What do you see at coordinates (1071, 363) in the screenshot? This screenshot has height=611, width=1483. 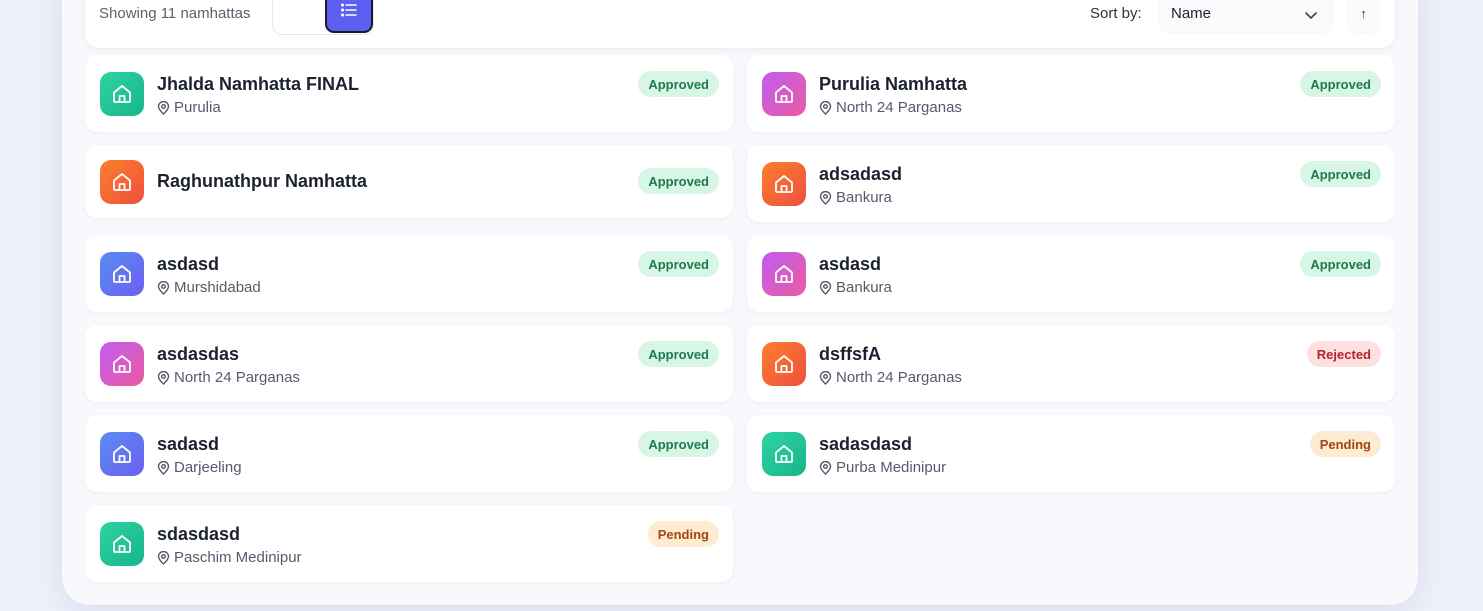 I see `namhatta-card: dsffsfA North 24 Parganas Rejected` at bounding box center [1071, 363].